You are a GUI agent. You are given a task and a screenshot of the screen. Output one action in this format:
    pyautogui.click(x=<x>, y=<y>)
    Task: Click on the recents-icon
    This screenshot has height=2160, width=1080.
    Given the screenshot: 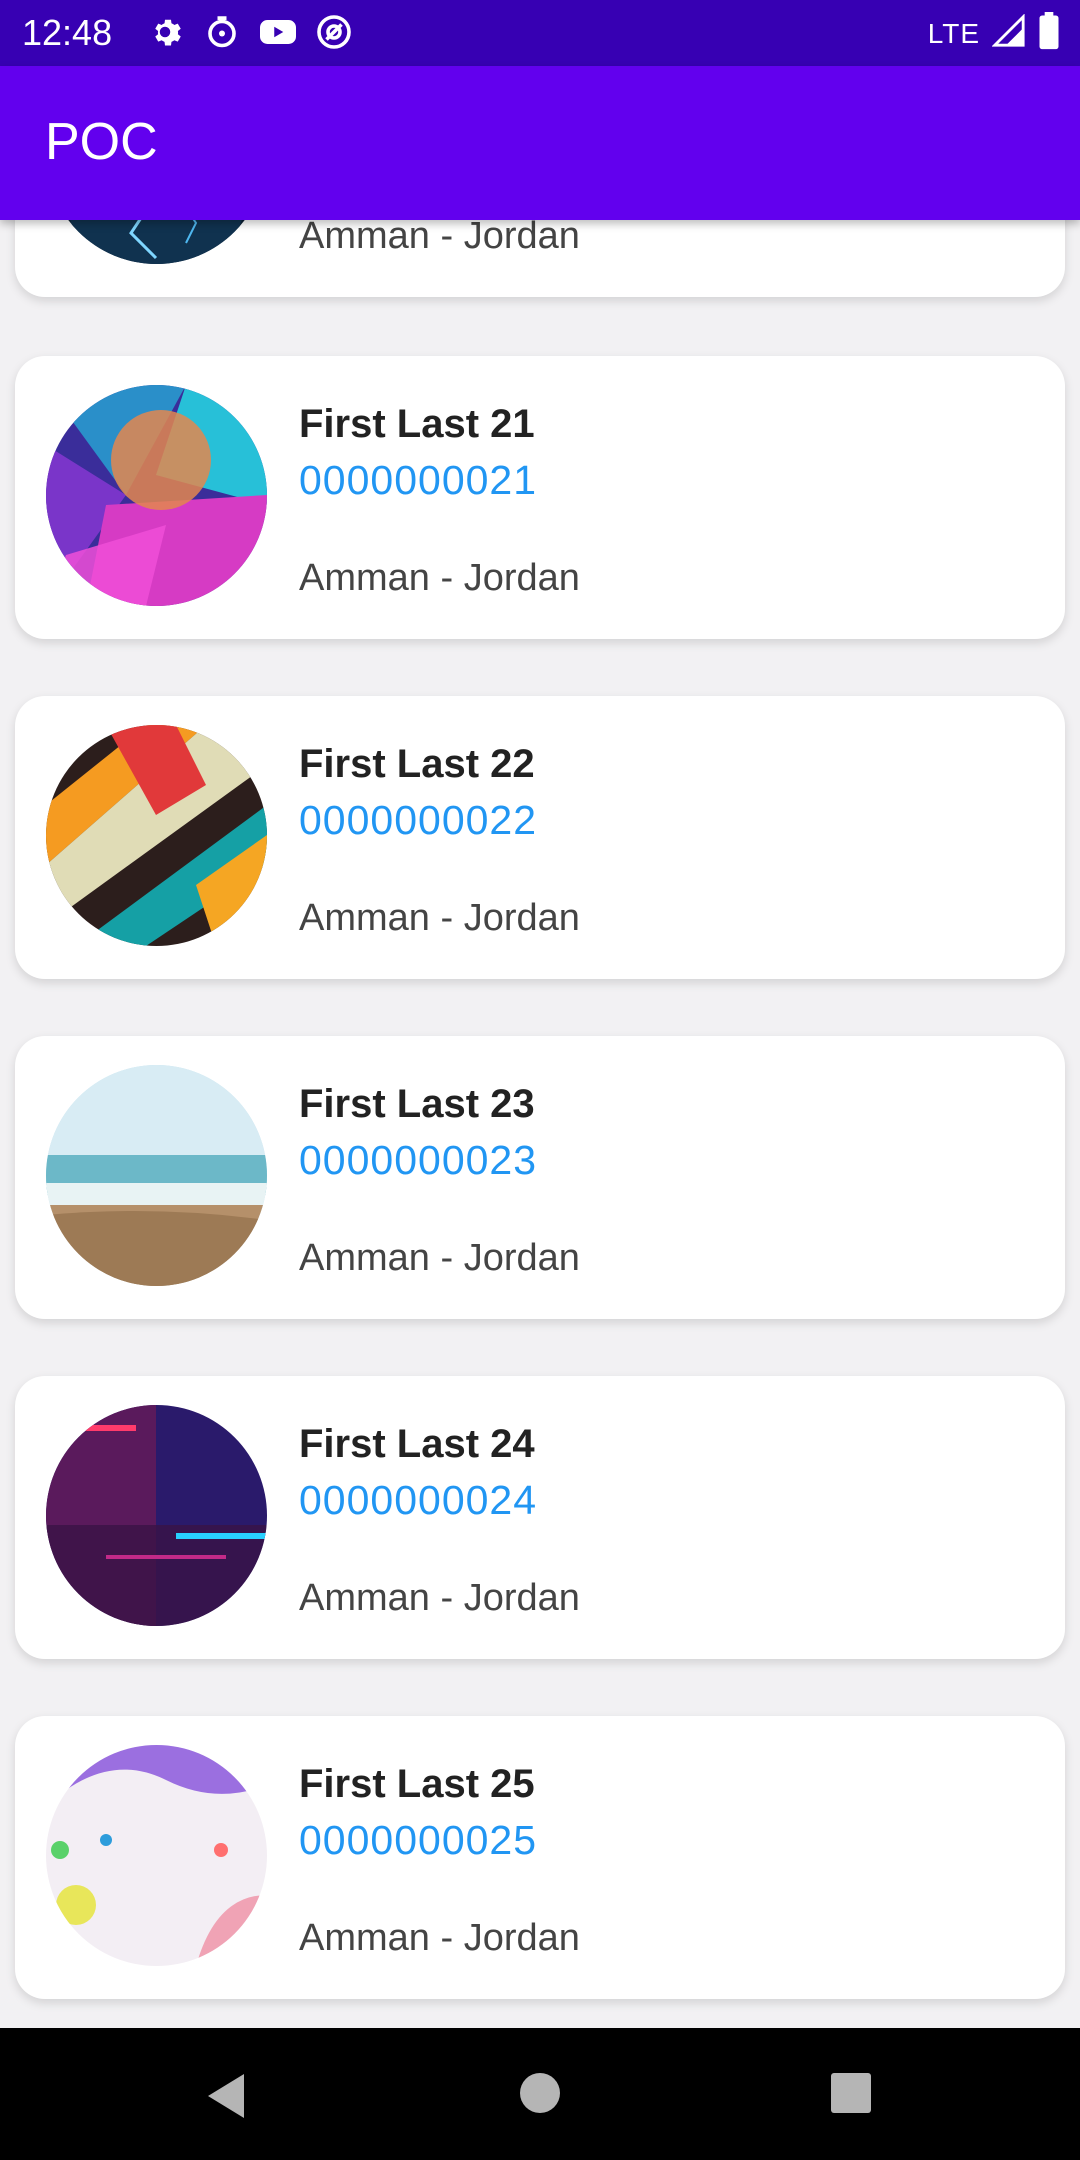 What is the action you would take?
    pyautogui.click(x=851, y=2095)
    